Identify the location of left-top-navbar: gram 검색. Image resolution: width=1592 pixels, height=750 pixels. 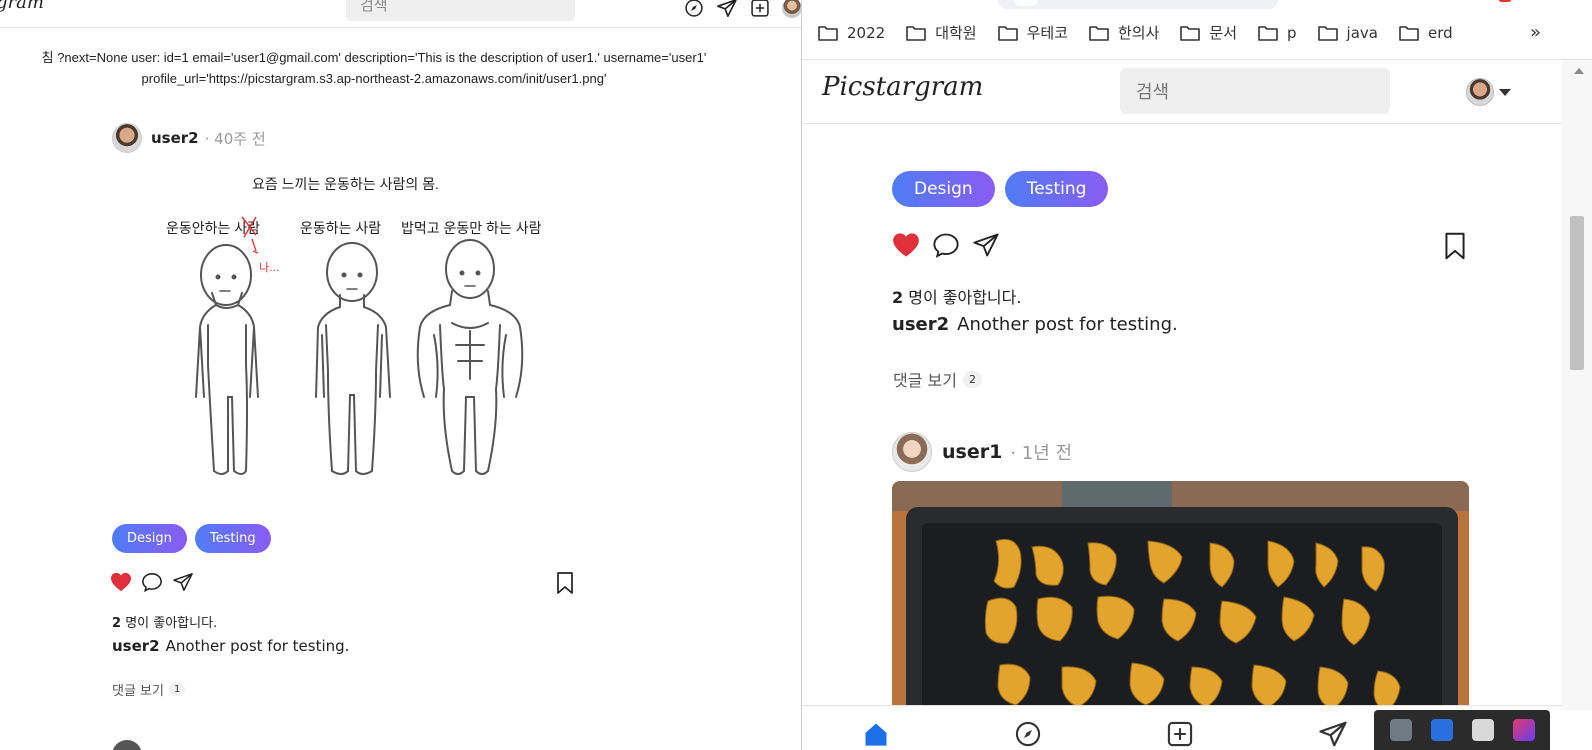
(401, 14).